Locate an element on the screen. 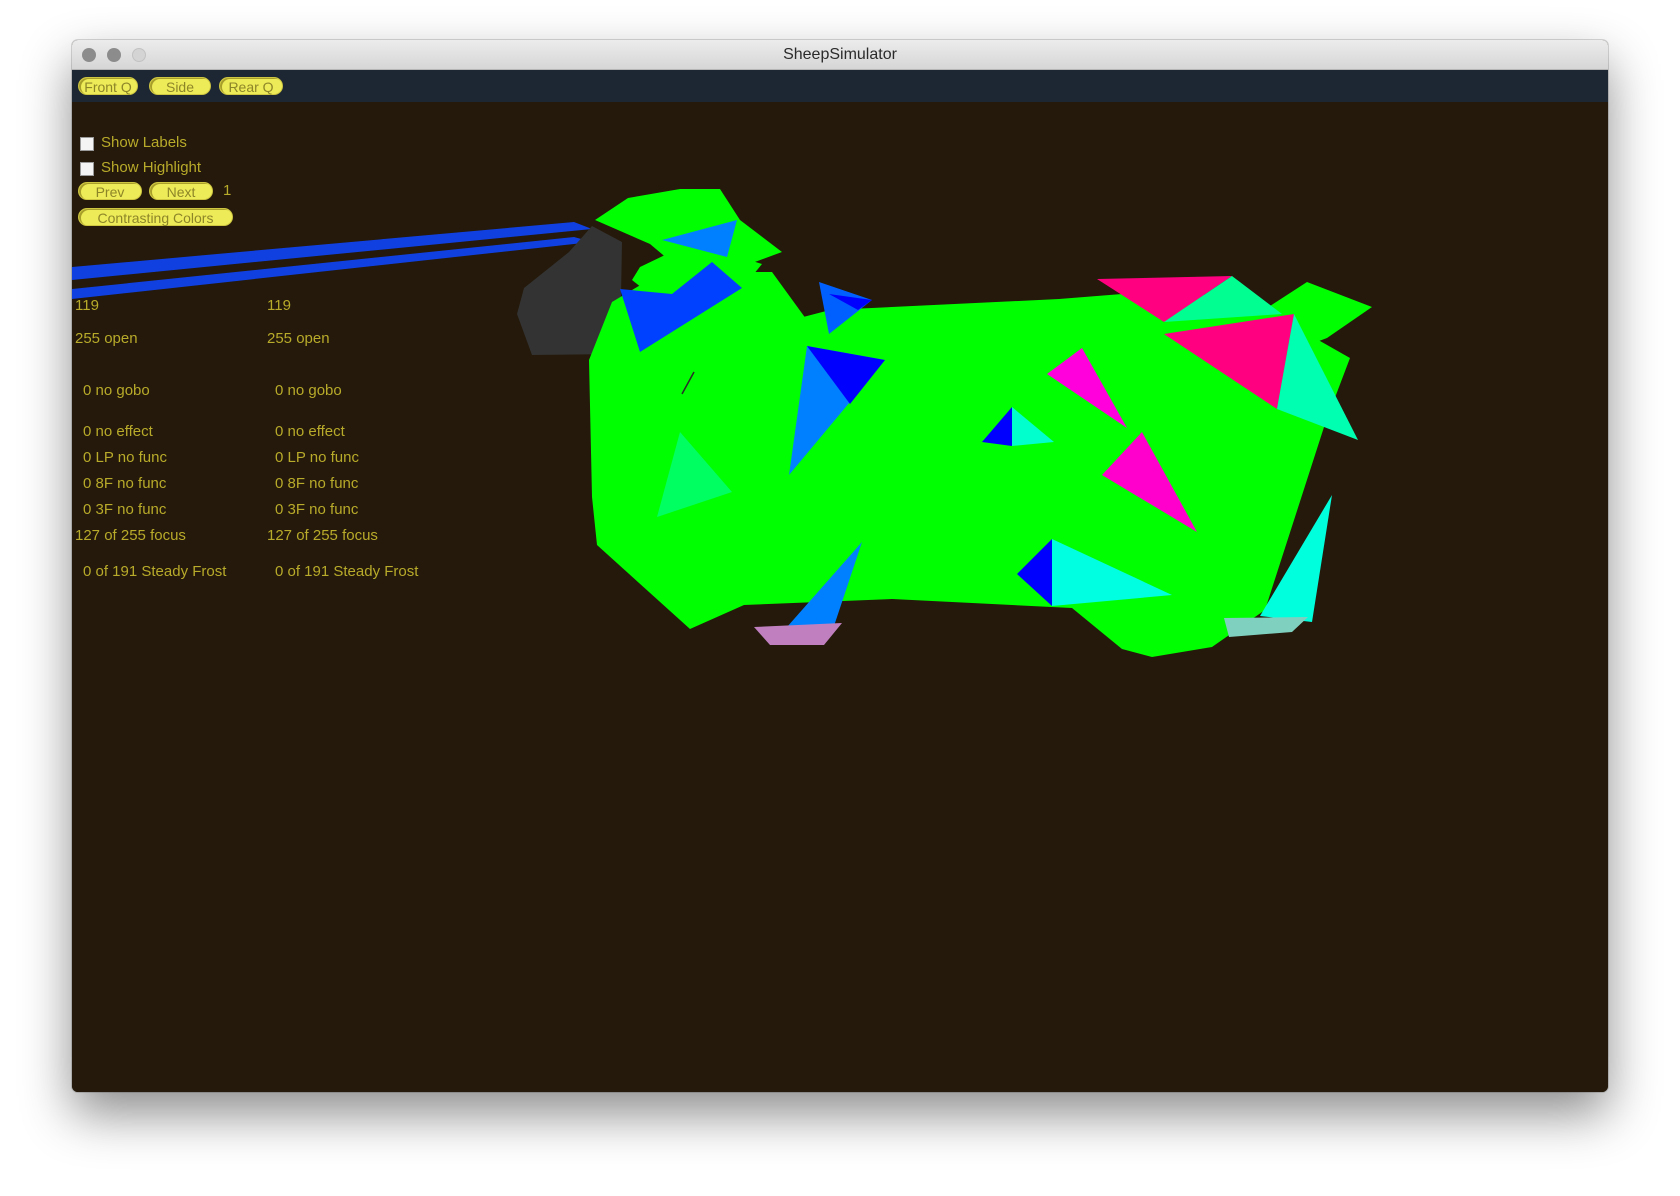  next-button: Next is located at coordinates (181, 191).